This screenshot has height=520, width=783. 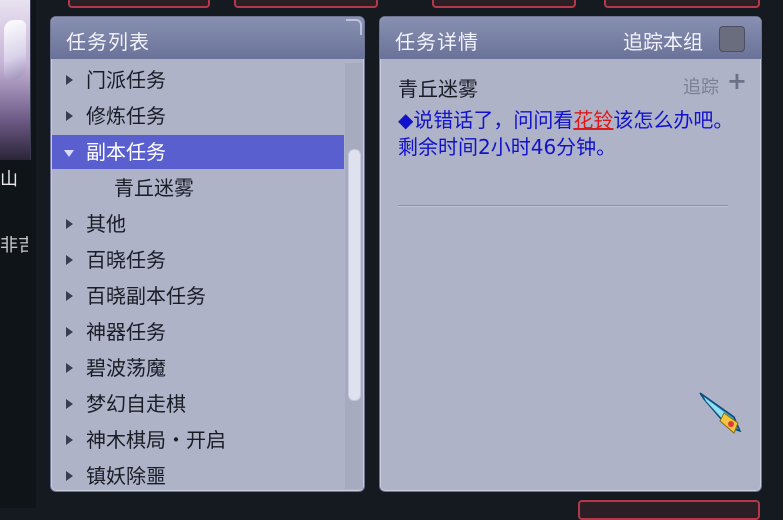 I want to click on list-item-label: 副本任务, so click(x=126, y=152).